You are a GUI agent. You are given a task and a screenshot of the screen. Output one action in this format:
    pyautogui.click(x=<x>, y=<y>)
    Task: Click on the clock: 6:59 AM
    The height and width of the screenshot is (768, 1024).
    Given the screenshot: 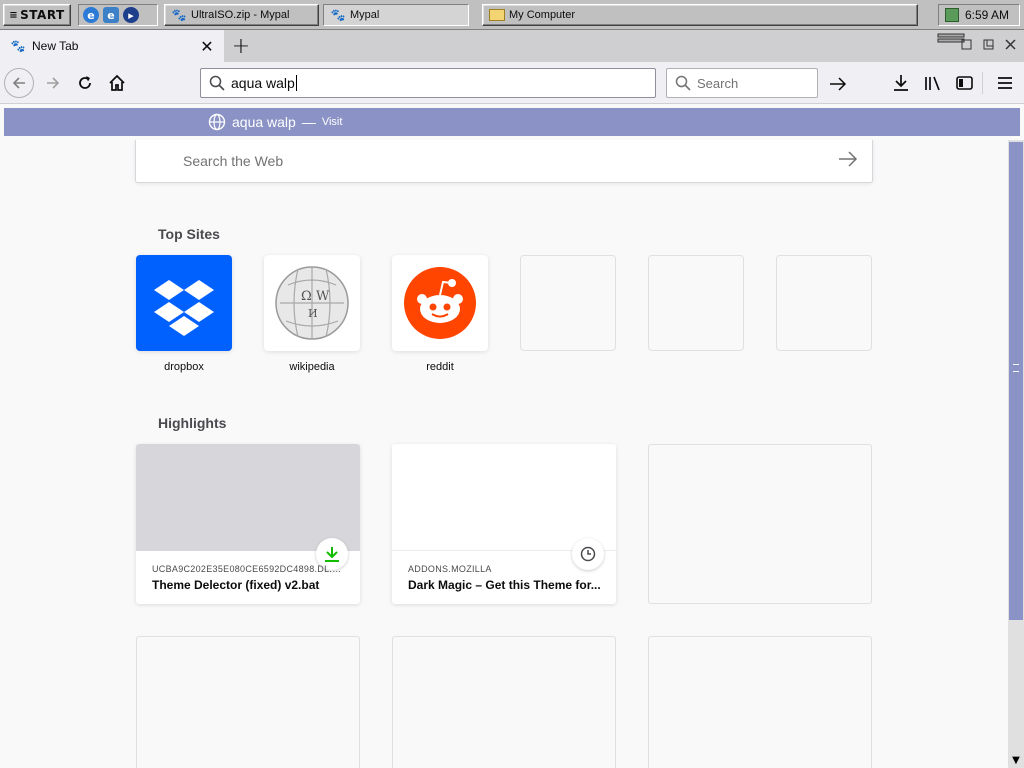 What is the action you would take?
    pyautogui.click(x=987, y=15)
    